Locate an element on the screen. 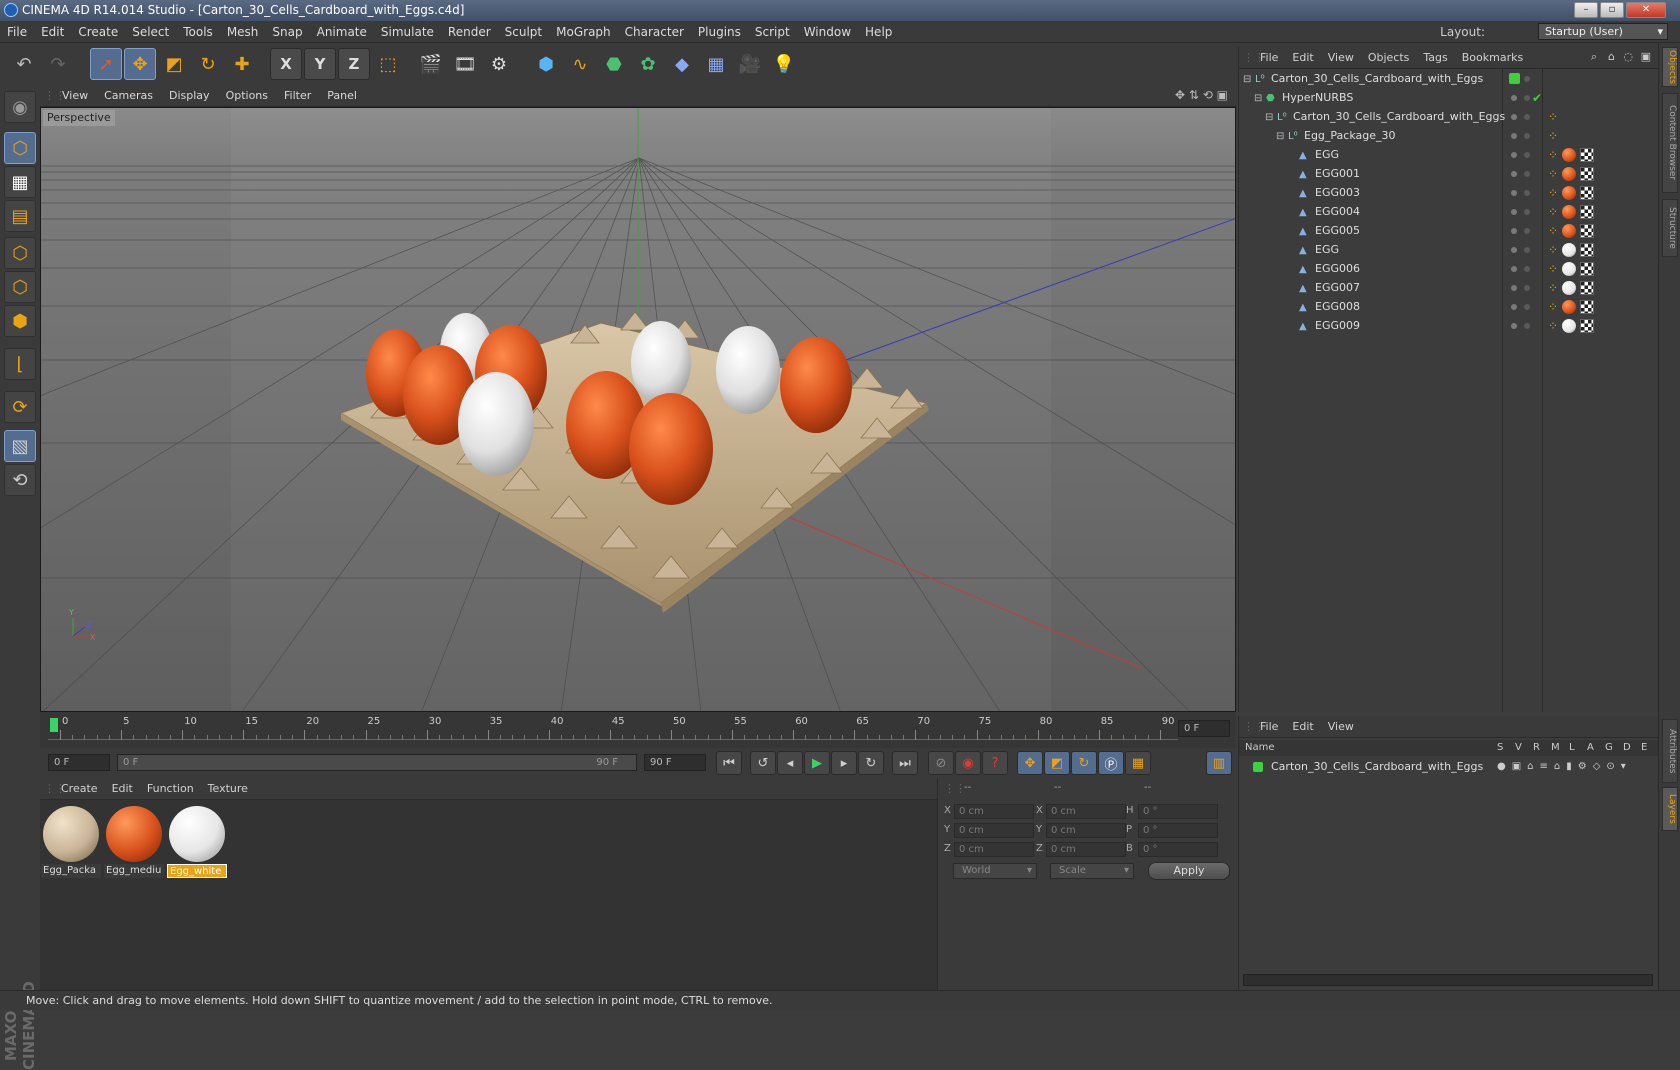  menu-sculpt: Sculpt is located at coordinates (523, 32).